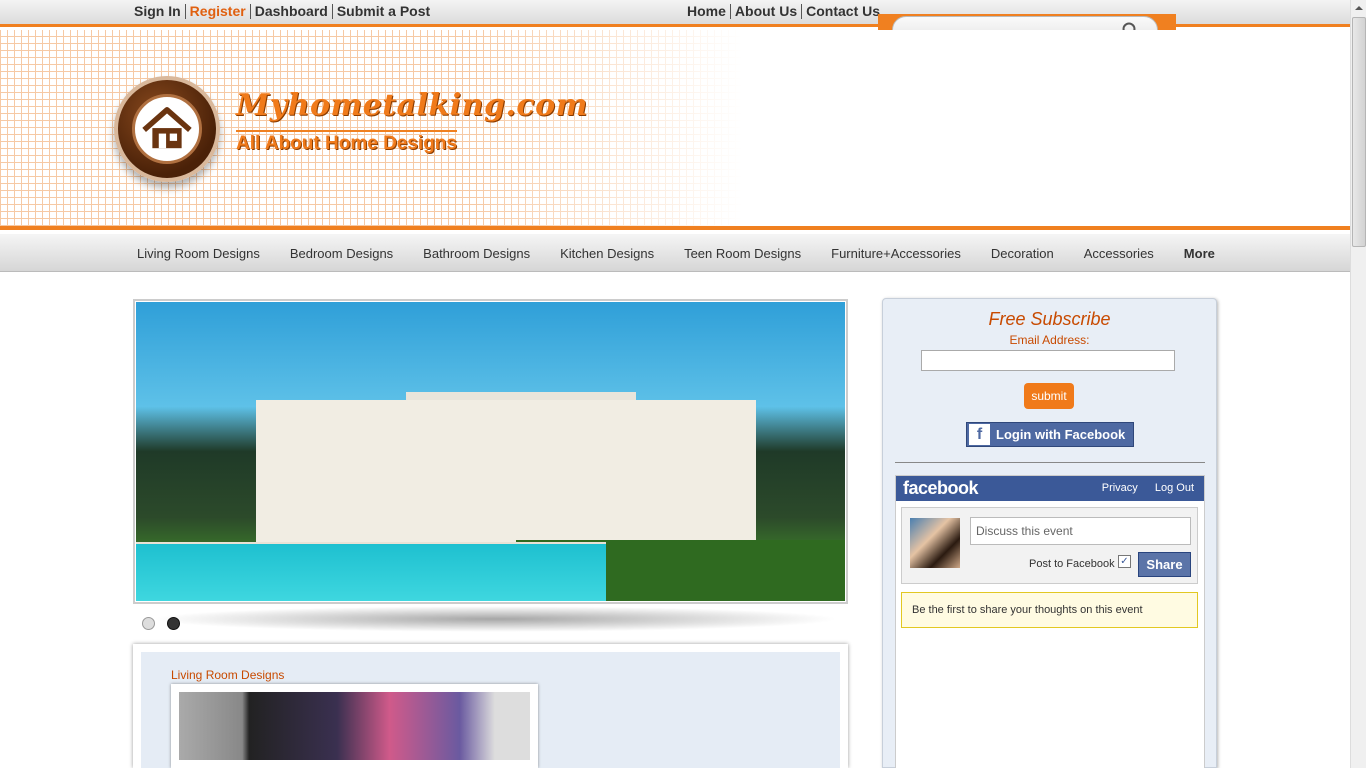  Describe the element at coordinates (765, 11) in the screenshot. I see `about-us-link: About Us` at that location.